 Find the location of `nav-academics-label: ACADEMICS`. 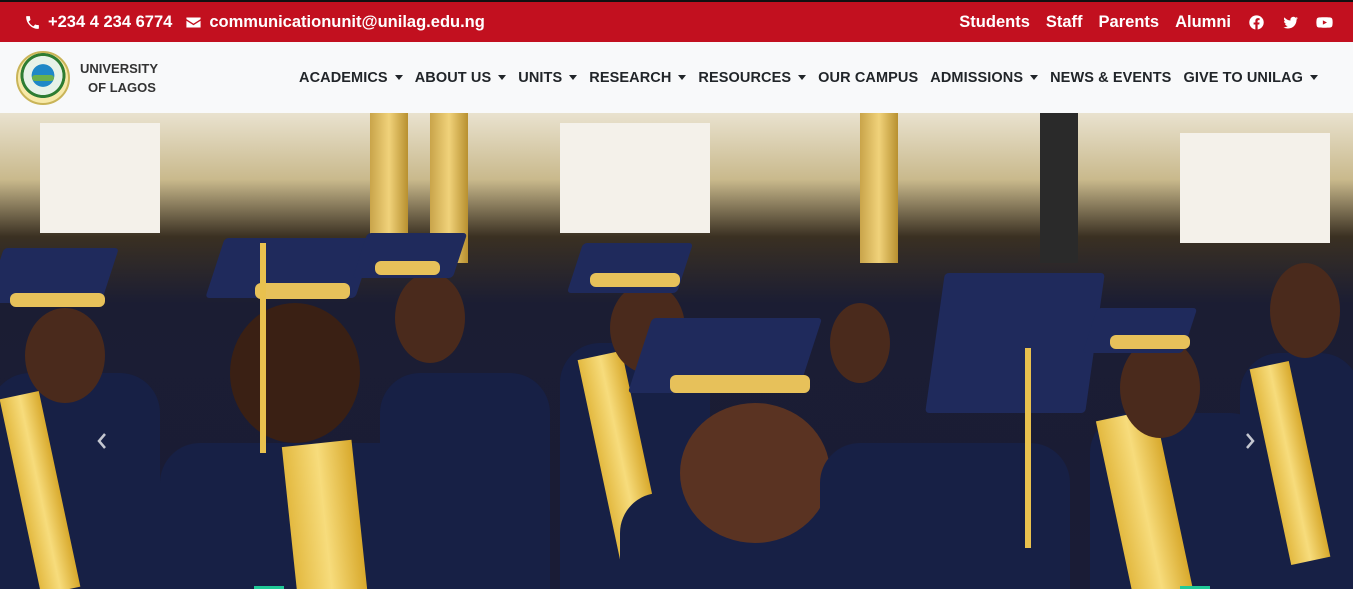

nav-academics-label: ACADEMICS is located at coordinates (343, 77).